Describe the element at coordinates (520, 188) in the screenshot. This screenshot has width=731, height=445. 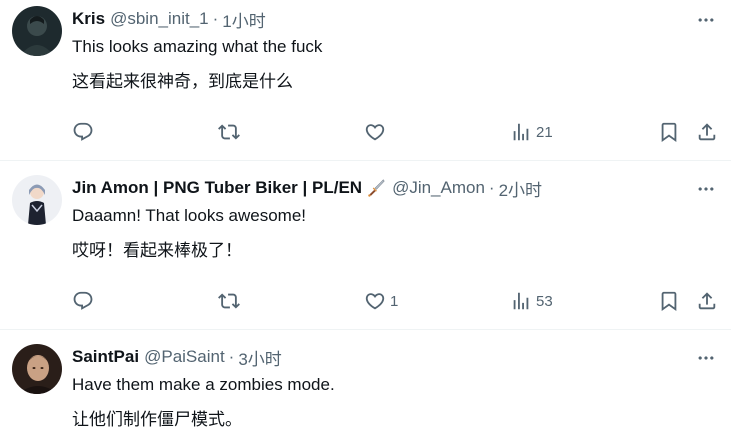
I see `timestamp: 2小时` at that location.